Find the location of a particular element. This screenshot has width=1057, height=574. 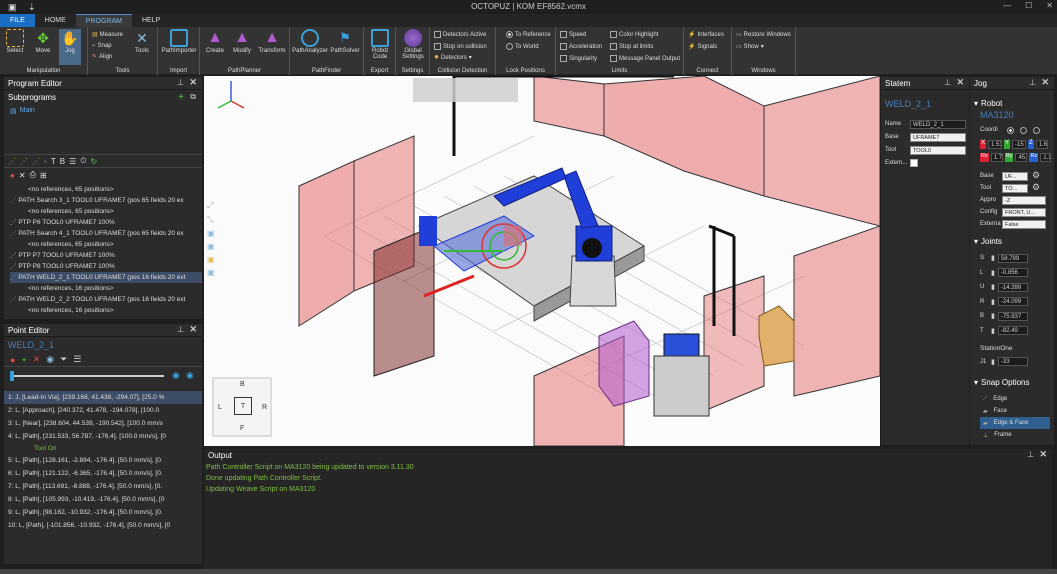

remove-point-icon: ✕ is located at coordinates (37, 359).